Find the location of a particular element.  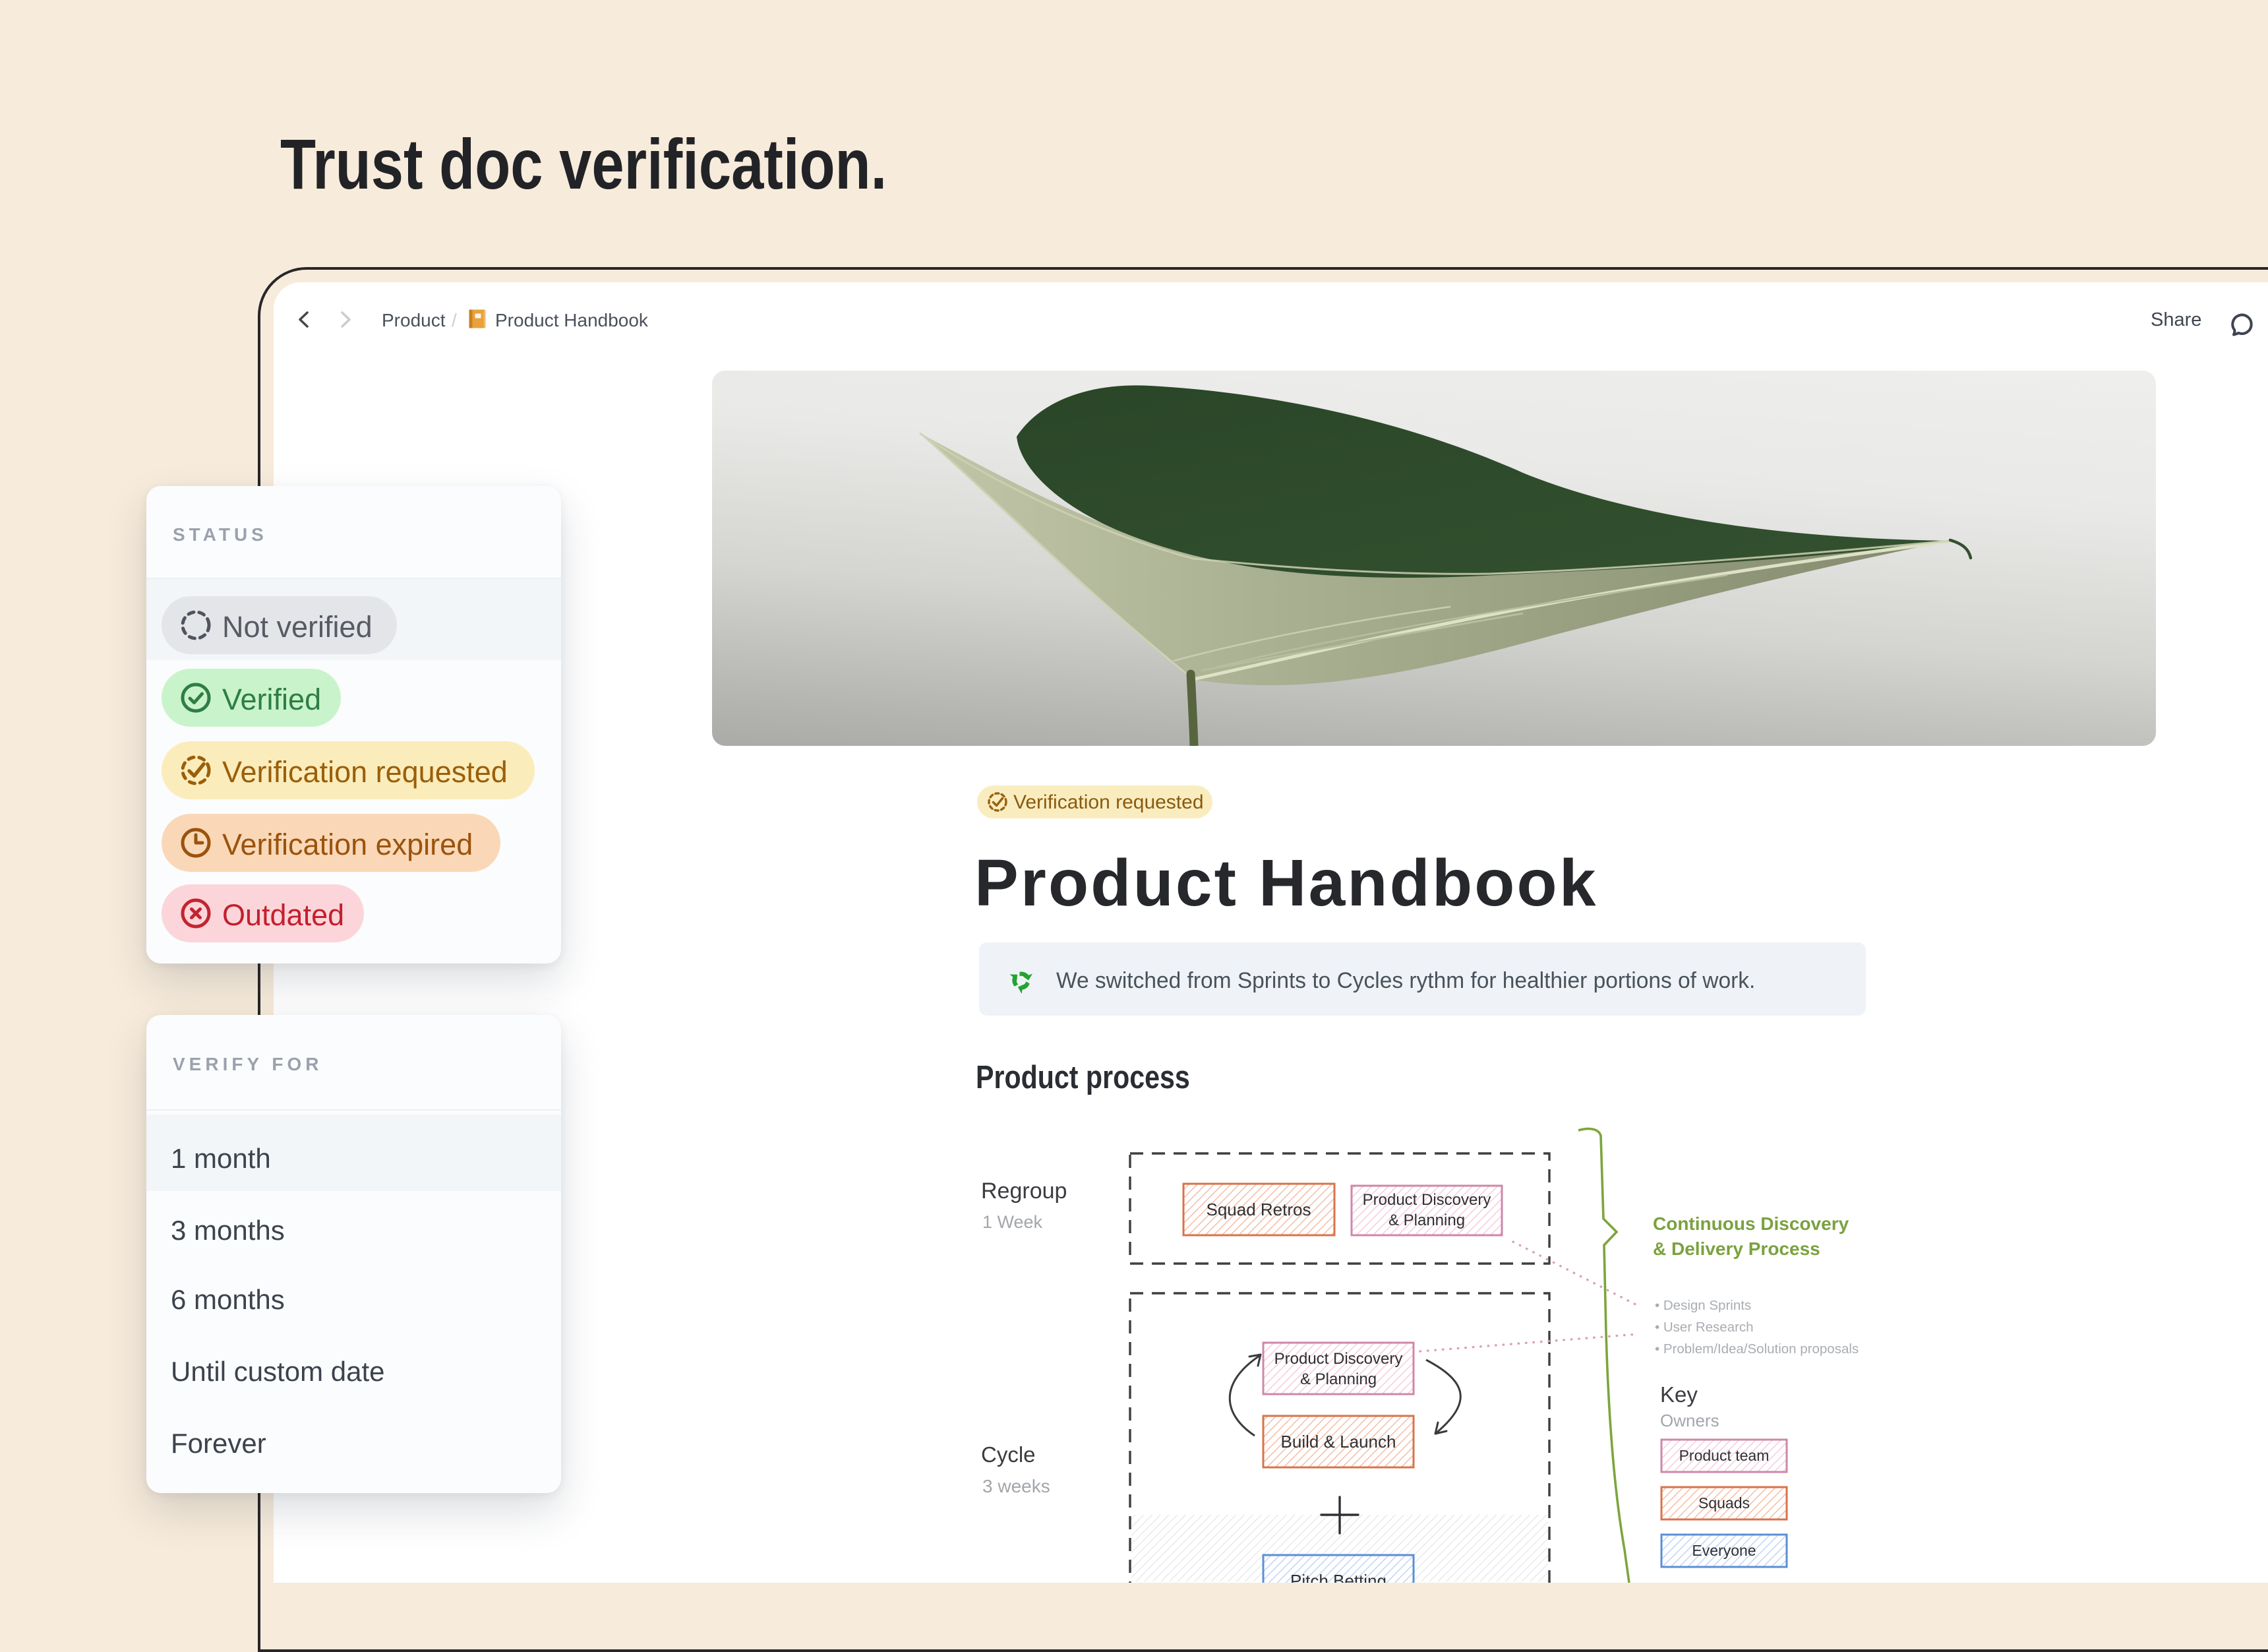

svg-text: Continuous Discovery is located at coordinates (1751, 1223).